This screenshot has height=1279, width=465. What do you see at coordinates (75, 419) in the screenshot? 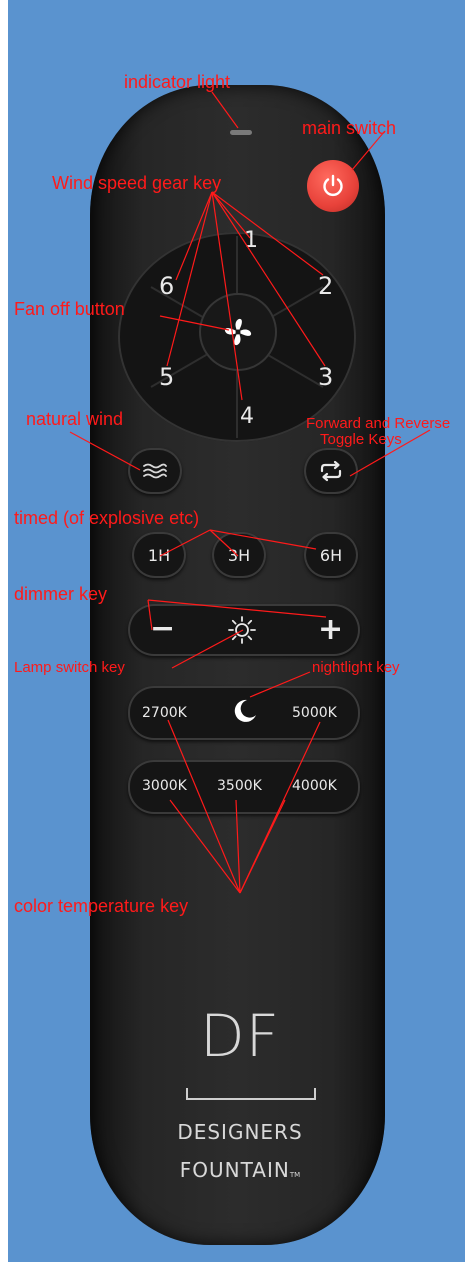
I see `annotation-natural-wind: natural wind` at bounding box center [75, 419].